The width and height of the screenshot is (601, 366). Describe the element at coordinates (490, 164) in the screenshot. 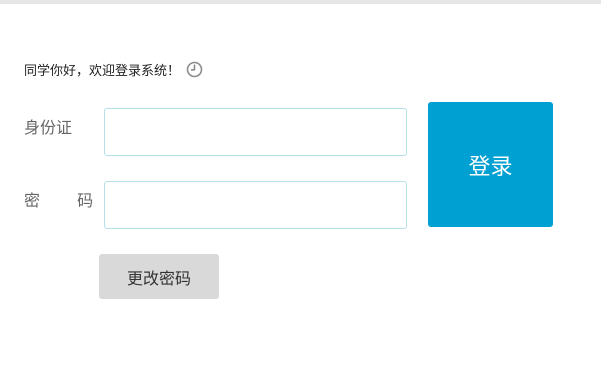

I see `login-button: 登录` at that location.